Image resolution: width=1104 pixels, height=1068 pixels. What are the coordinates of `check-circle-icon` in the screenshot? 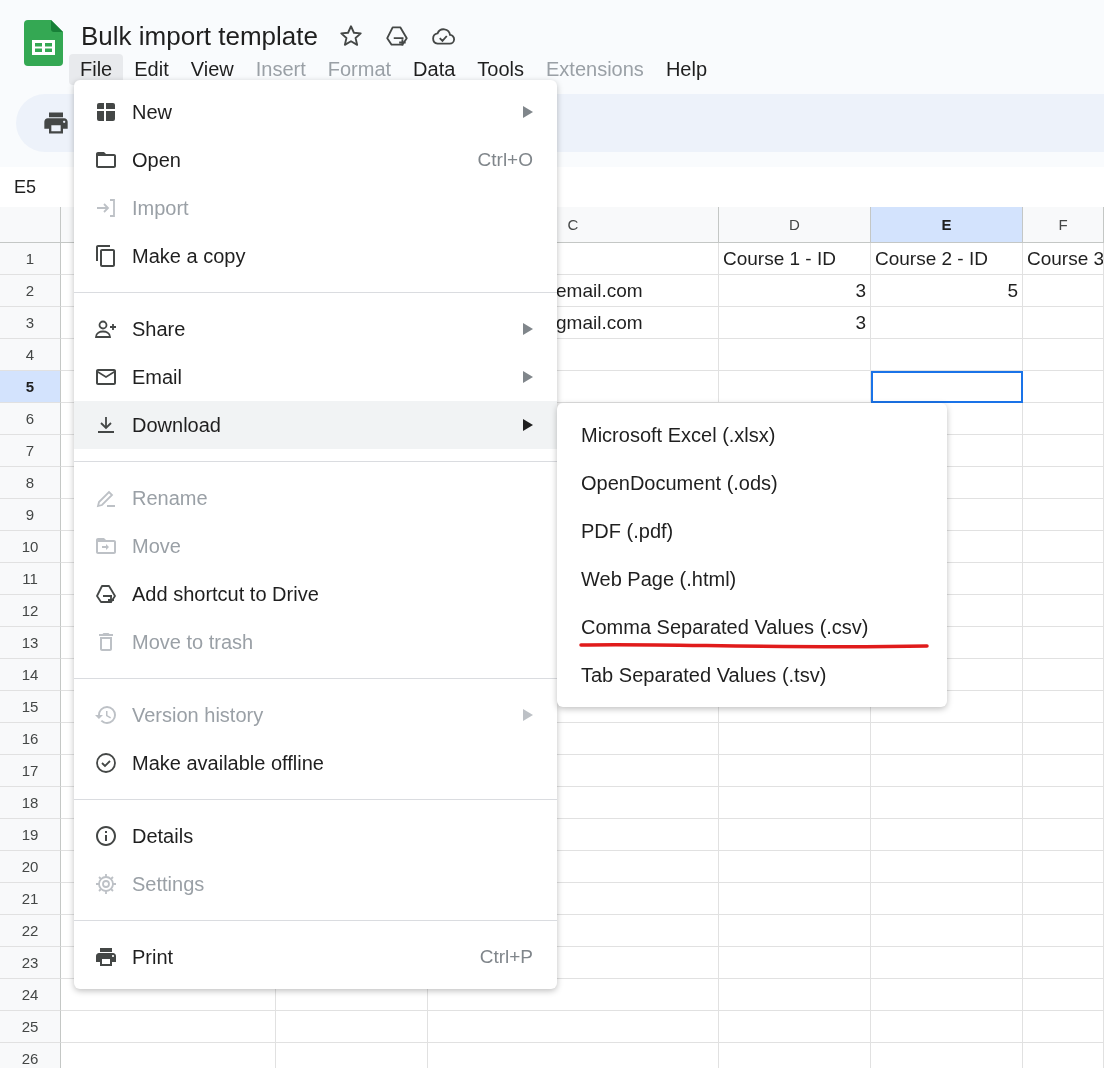 It's located at (106, 763).